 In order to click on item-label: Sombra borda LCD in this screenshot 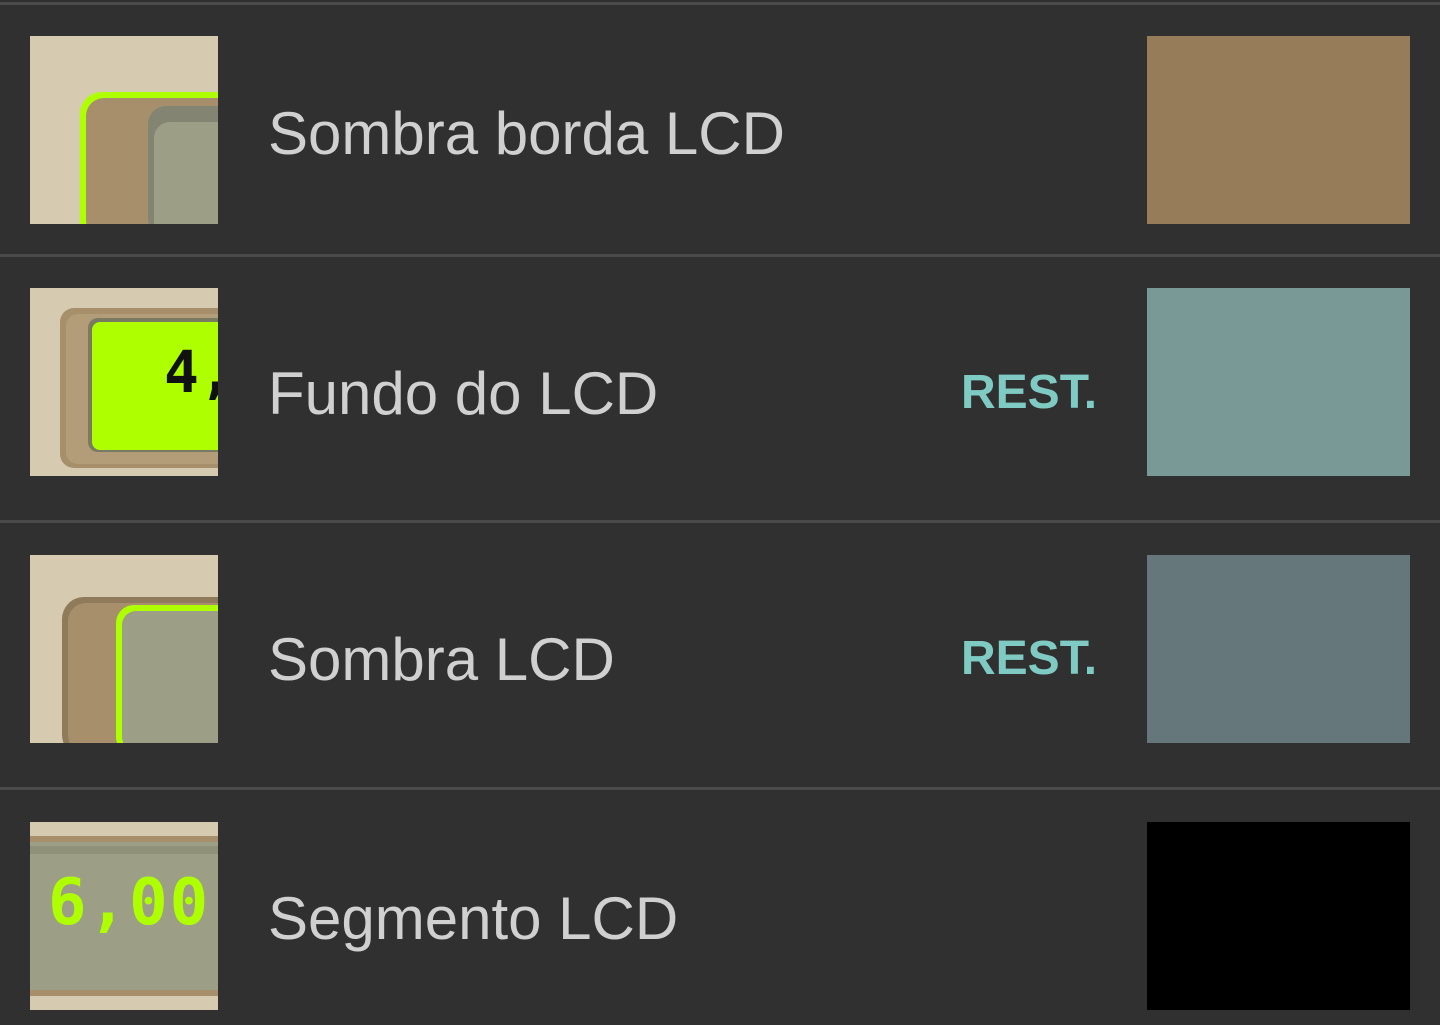, I will do `click(526, 133)`.